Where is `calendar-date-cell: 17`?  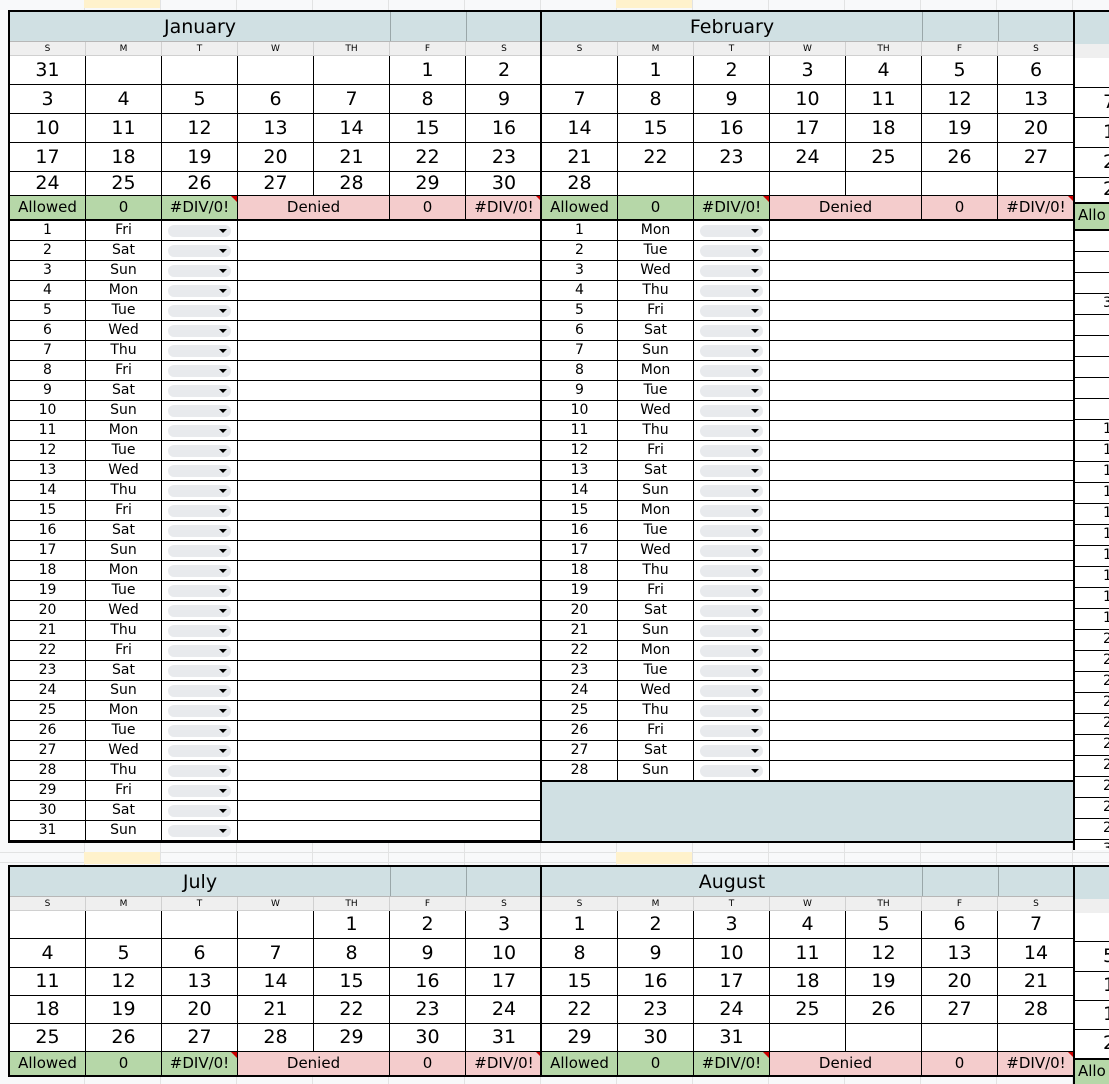
calendar-date-cell: 17 is located at coordinates (48, 157).